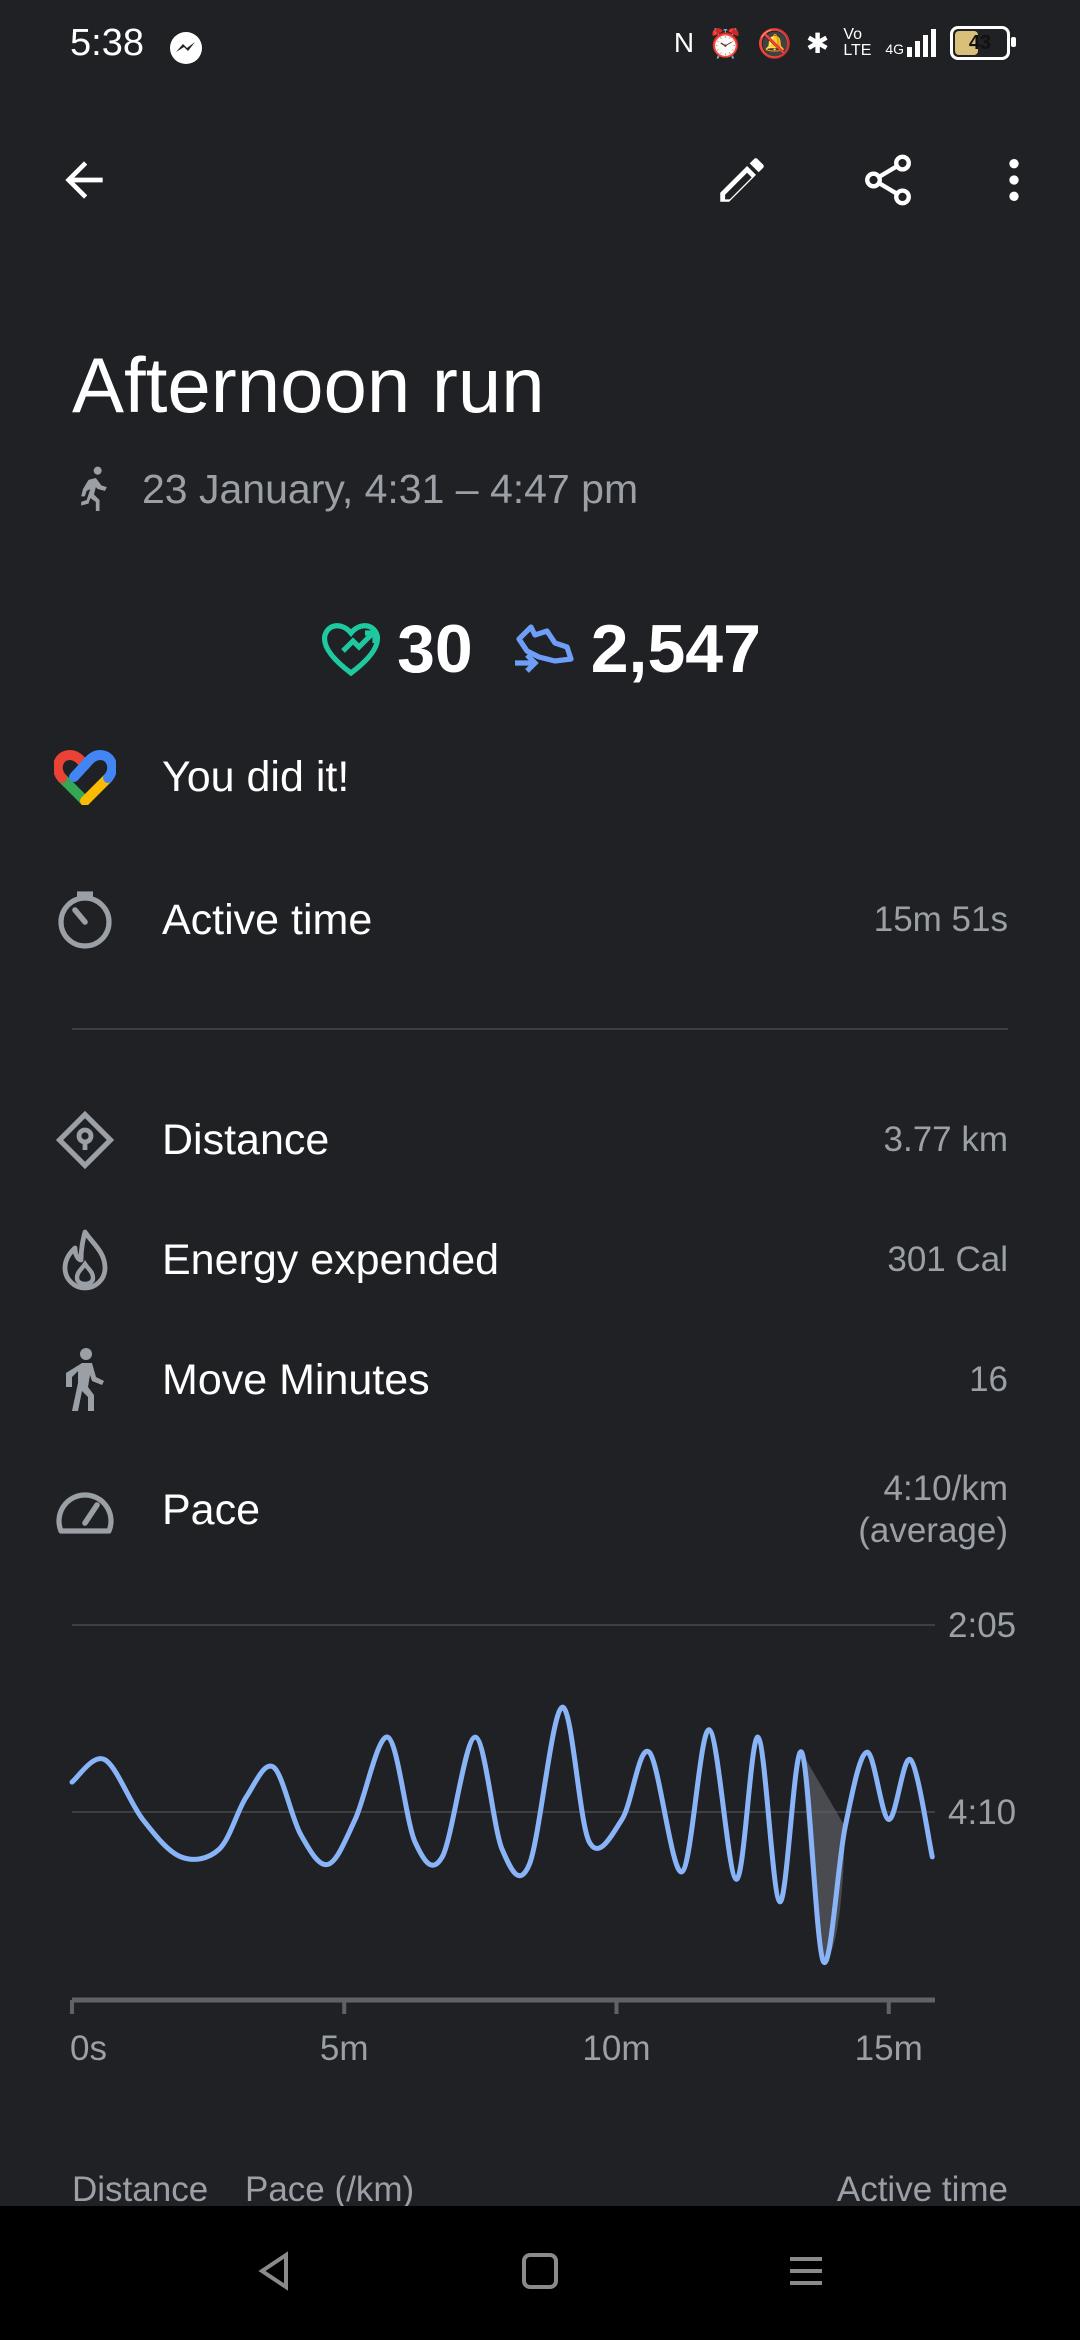 Image resolution: width=1080 pixels, height=2340 pixels. What do you see at coordinates (85, 1140) in the screenshot?
I see `location-icon` at bounding box center [85, 1140].